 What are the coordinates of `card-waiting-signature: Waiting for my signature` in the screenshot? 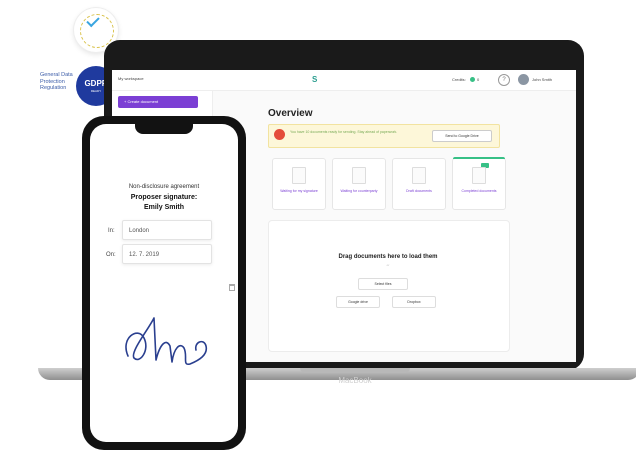 It's located at (299, 184).